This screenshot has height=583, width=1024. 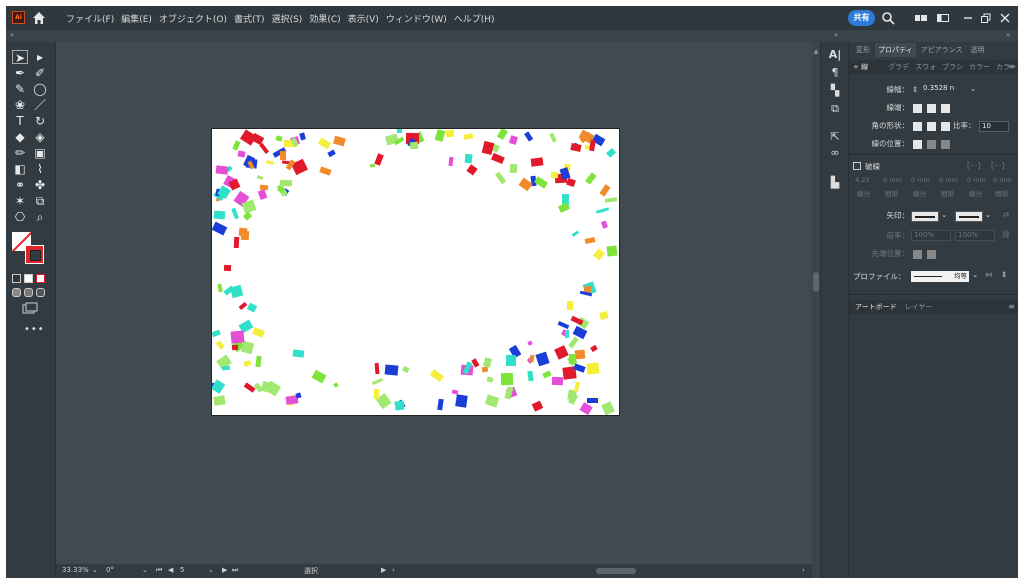 What do you see at coordinates (816, 282) in the screenshot?
I see `vertical-scroll-thumb` at bounding box center [816, 282].